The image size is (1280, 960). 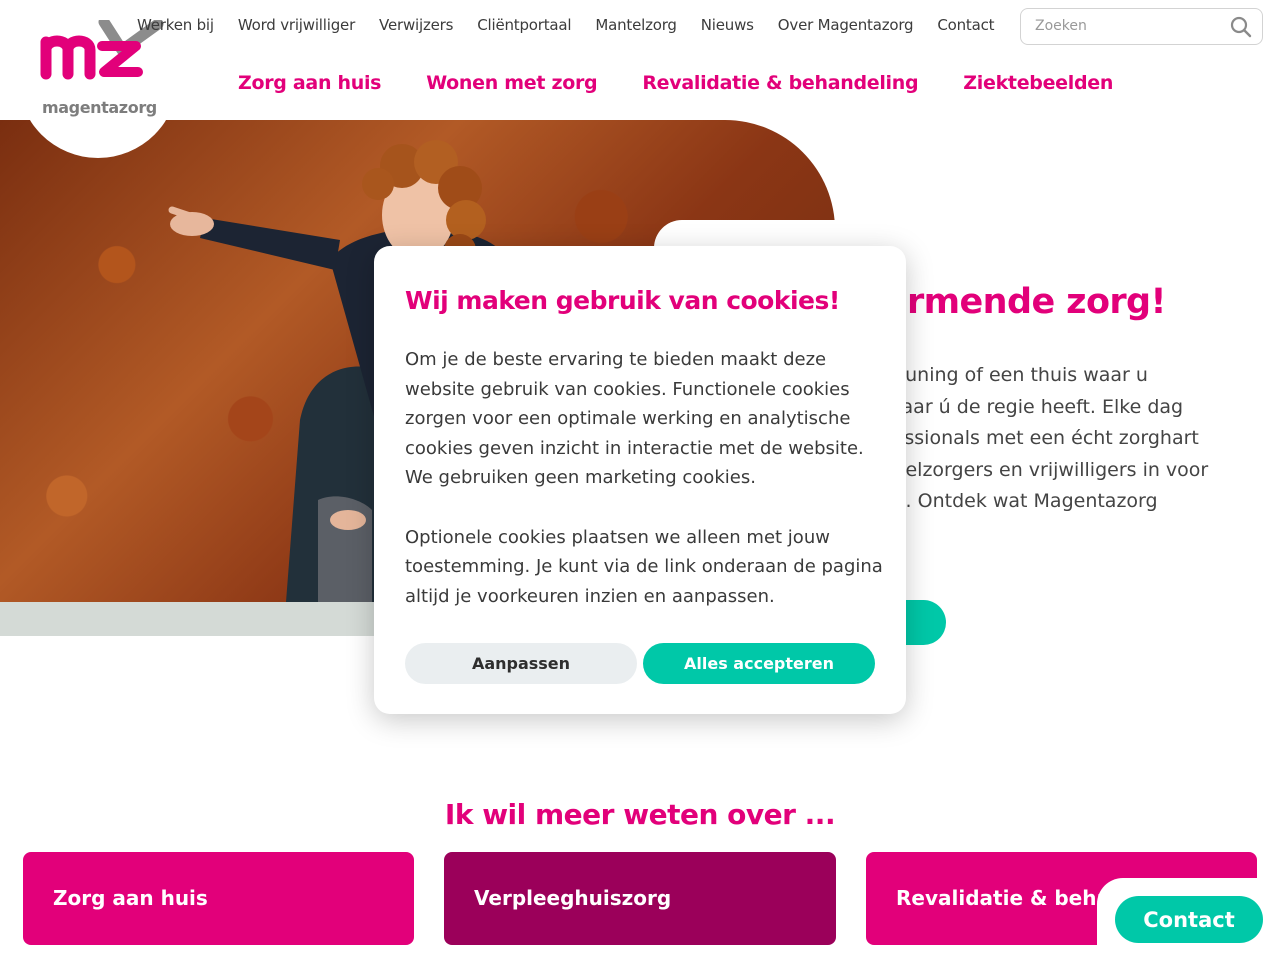 I want to click on topnav-nieuws: Nieuws, so click(x=727, y=25).